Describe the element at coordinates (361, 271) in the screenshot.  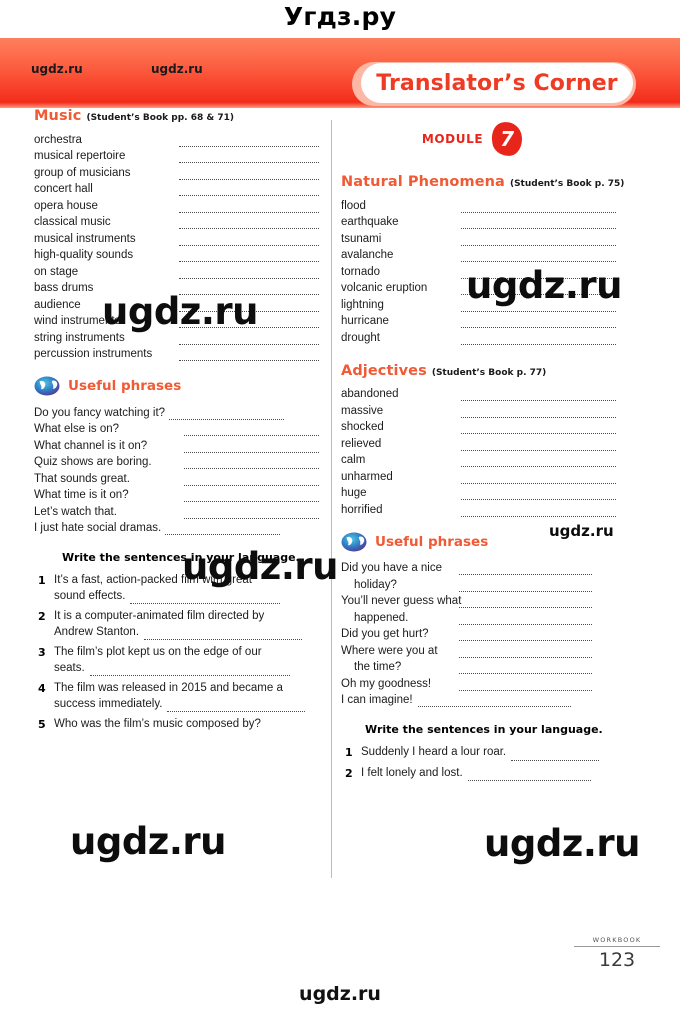
I see `vocab-word: tornado` at that location.